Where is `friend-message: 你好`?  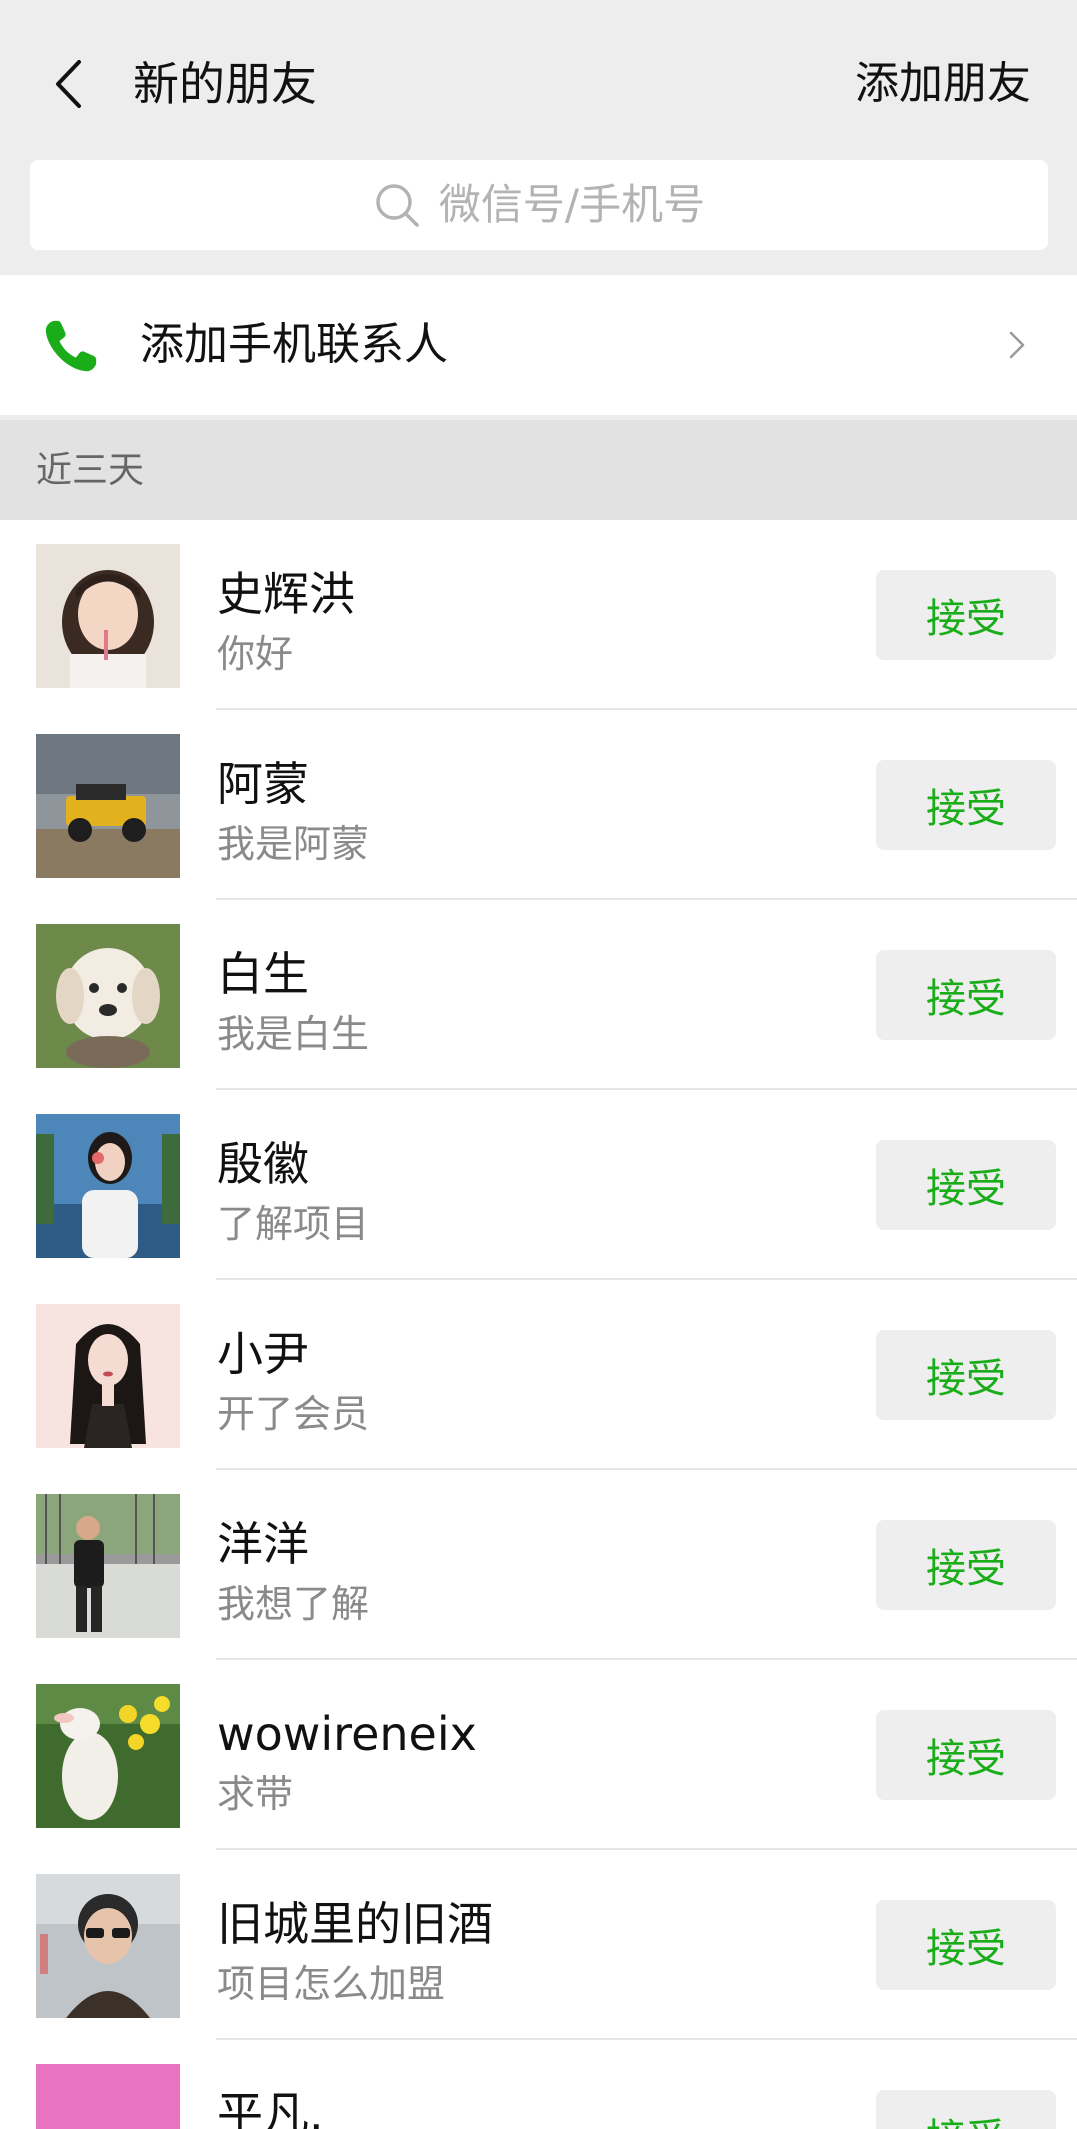 friend-message: 你好 is located at coordinates (255, 654).